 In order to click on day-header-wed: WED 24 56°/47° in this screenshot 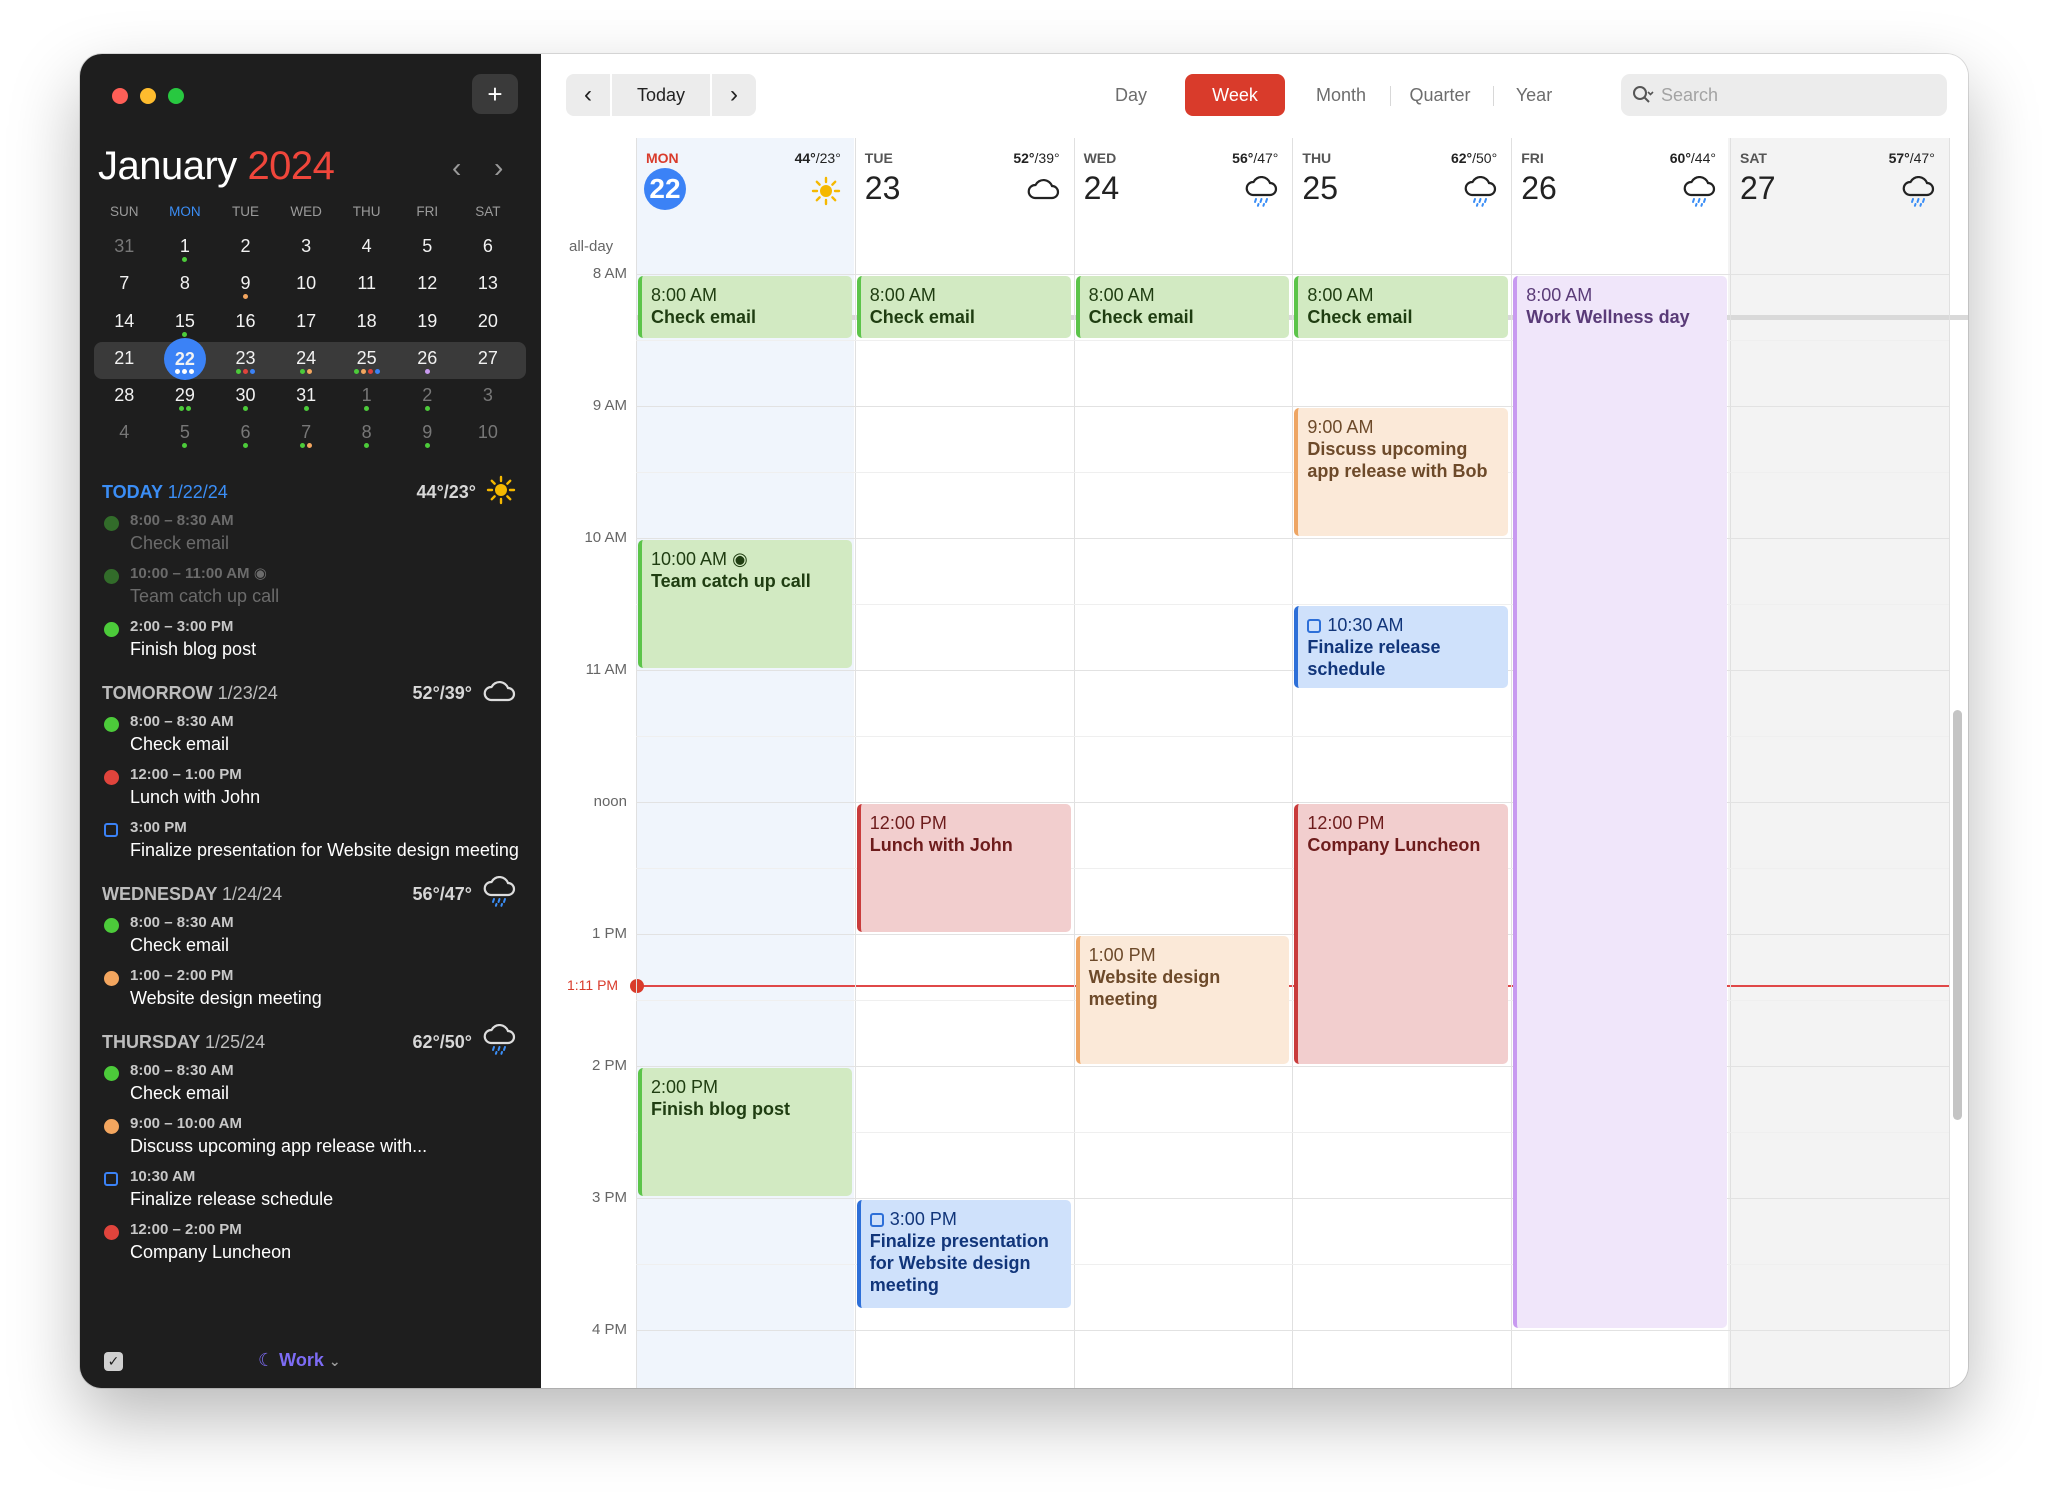, I will do `click(1183, 183)`.